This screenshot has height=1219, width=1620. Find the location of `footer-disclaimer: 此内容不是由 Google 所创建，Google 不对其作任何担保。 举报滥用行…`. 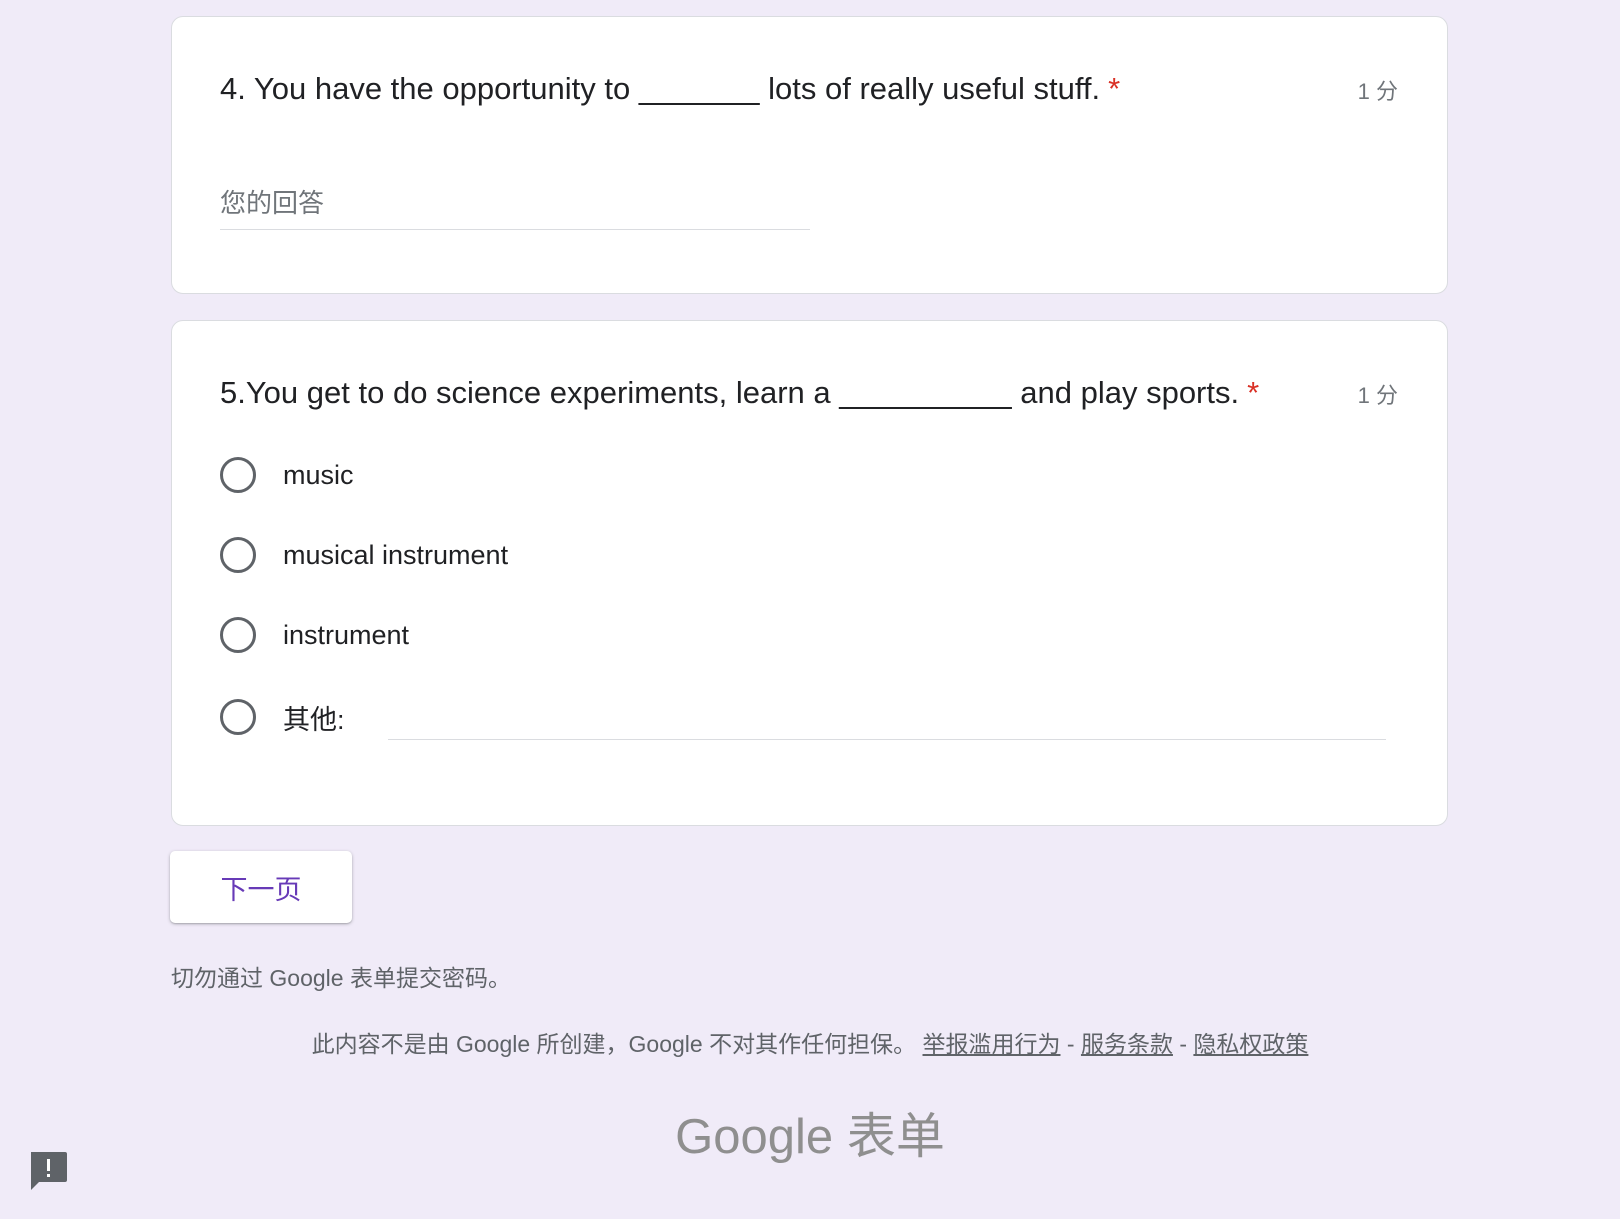

footer-disclaimer: 此内容不是由 Google 所创建，Google 不对其作任何担保。 举报滥用行… is located at coordinates (810, 1042).